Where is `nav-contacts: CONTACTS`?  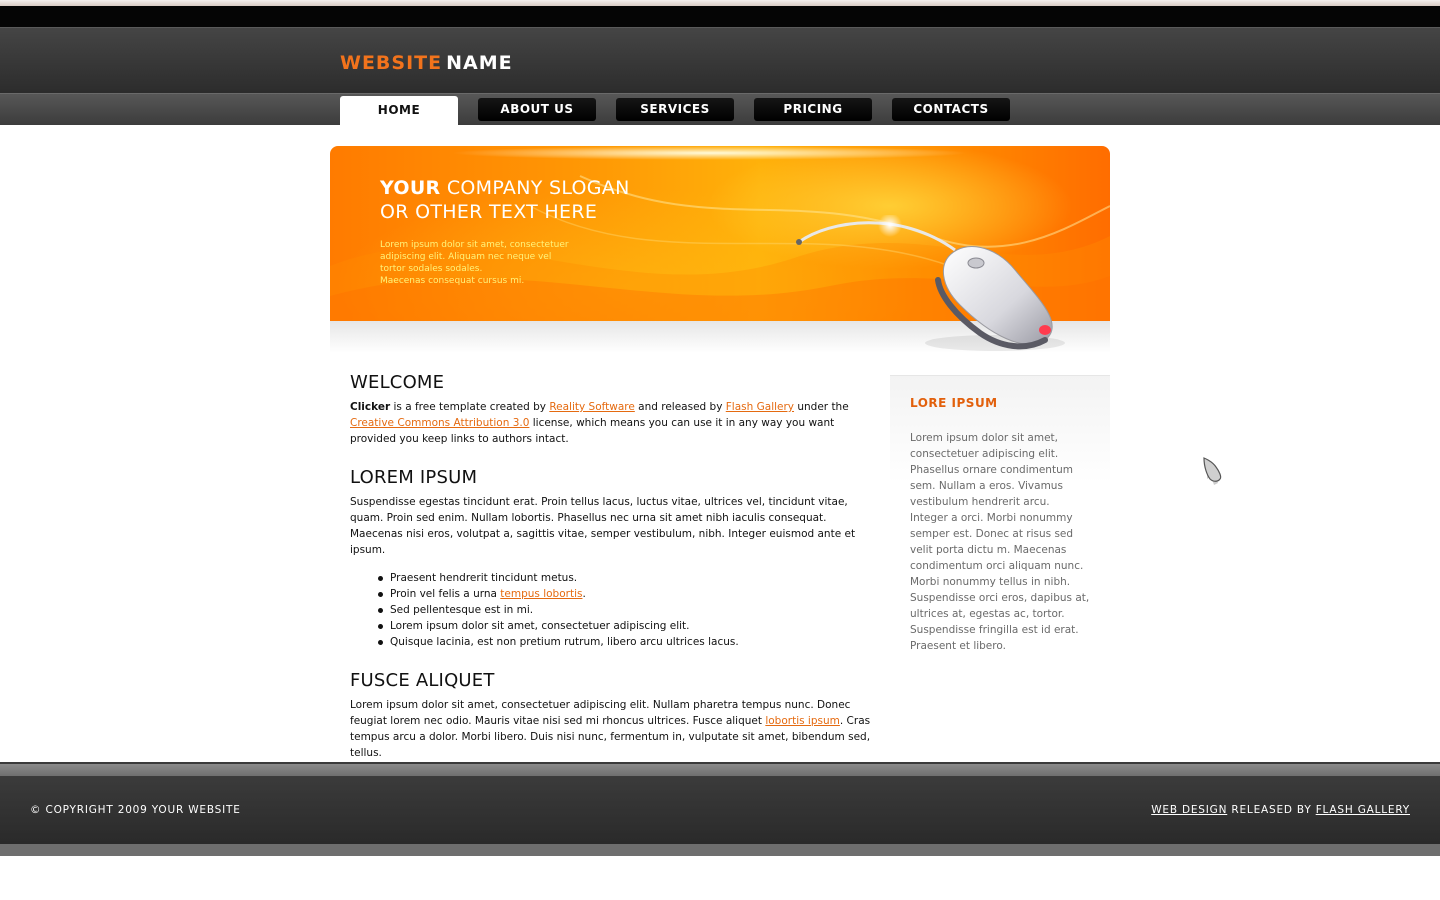
nav-contacts: CONTACTS is located at coordinates (951, 109).